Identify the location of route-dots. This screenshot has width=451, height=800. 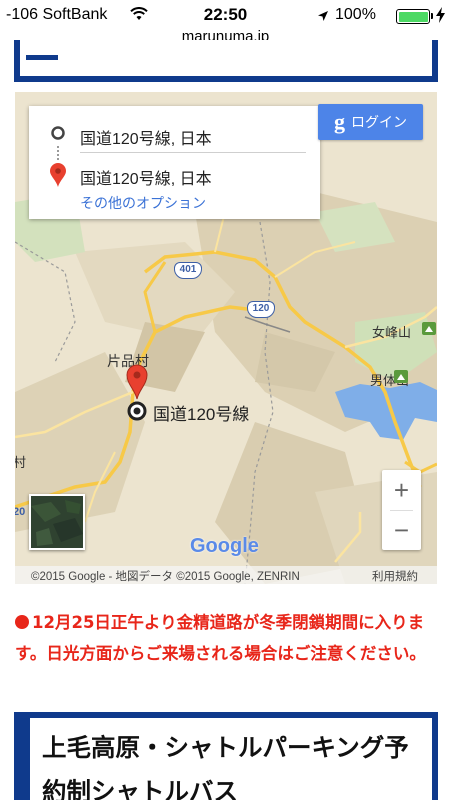
(58, 153).